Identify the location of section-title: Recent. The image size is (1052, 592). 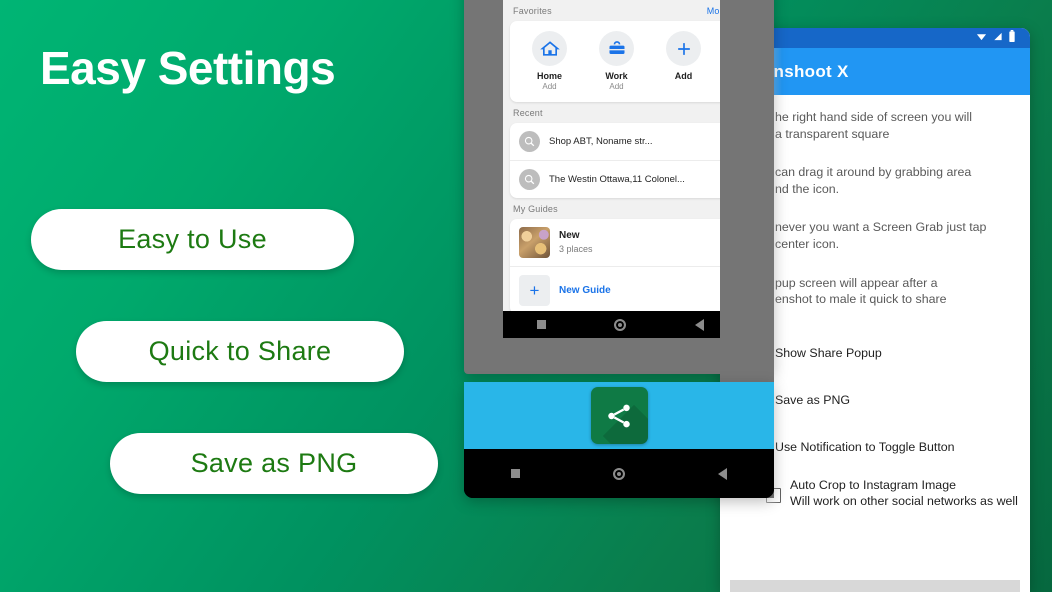
(528, 112).